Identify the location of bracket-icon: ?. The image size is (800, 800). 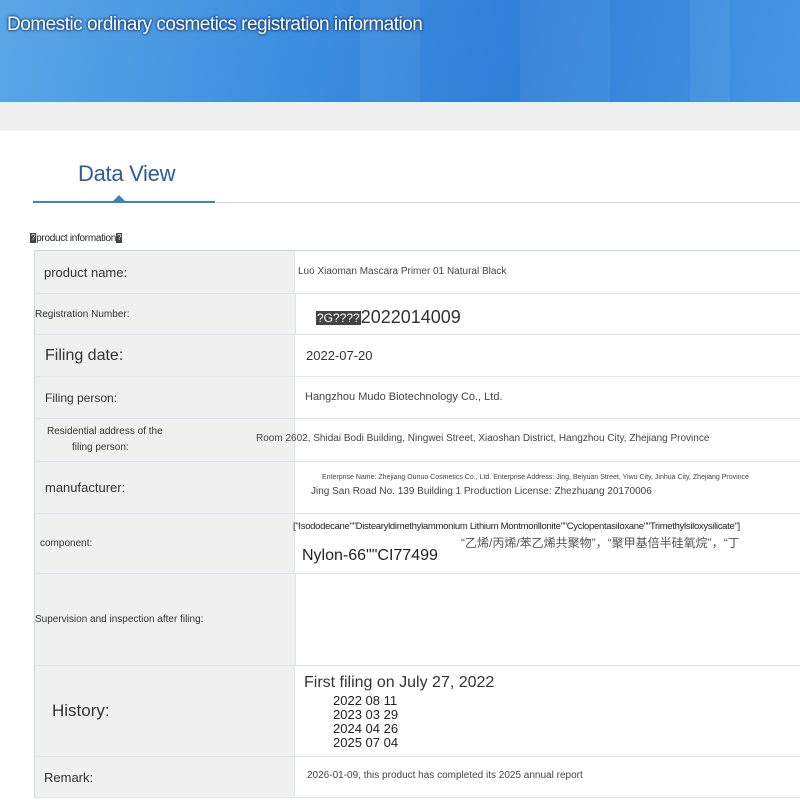
(119, 238).